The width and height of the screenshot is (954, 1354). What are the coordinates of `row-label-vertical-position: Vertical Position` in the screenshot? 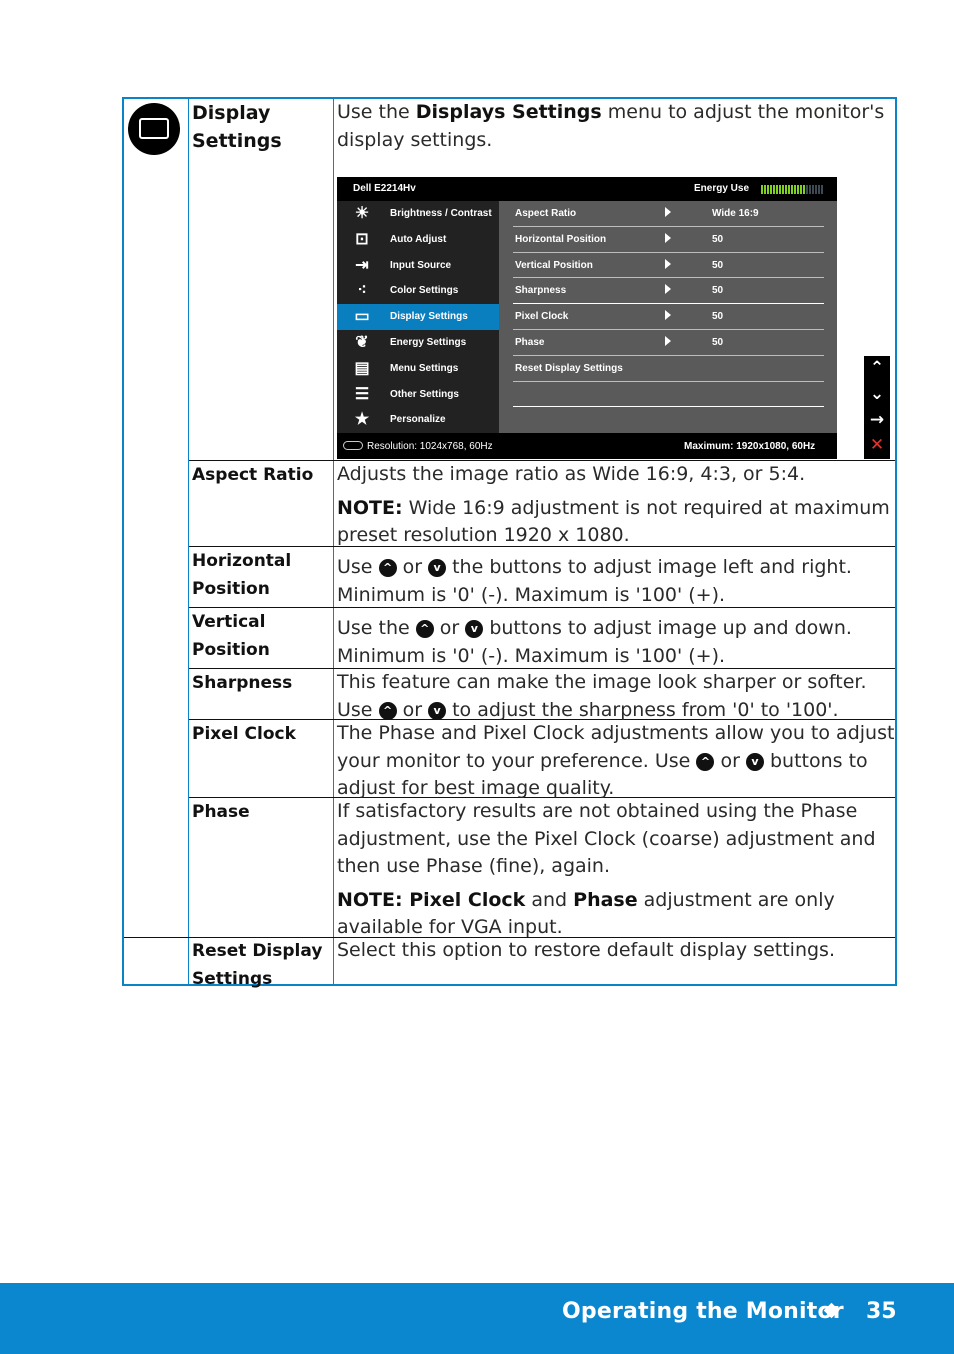 It's located at (231, 636).